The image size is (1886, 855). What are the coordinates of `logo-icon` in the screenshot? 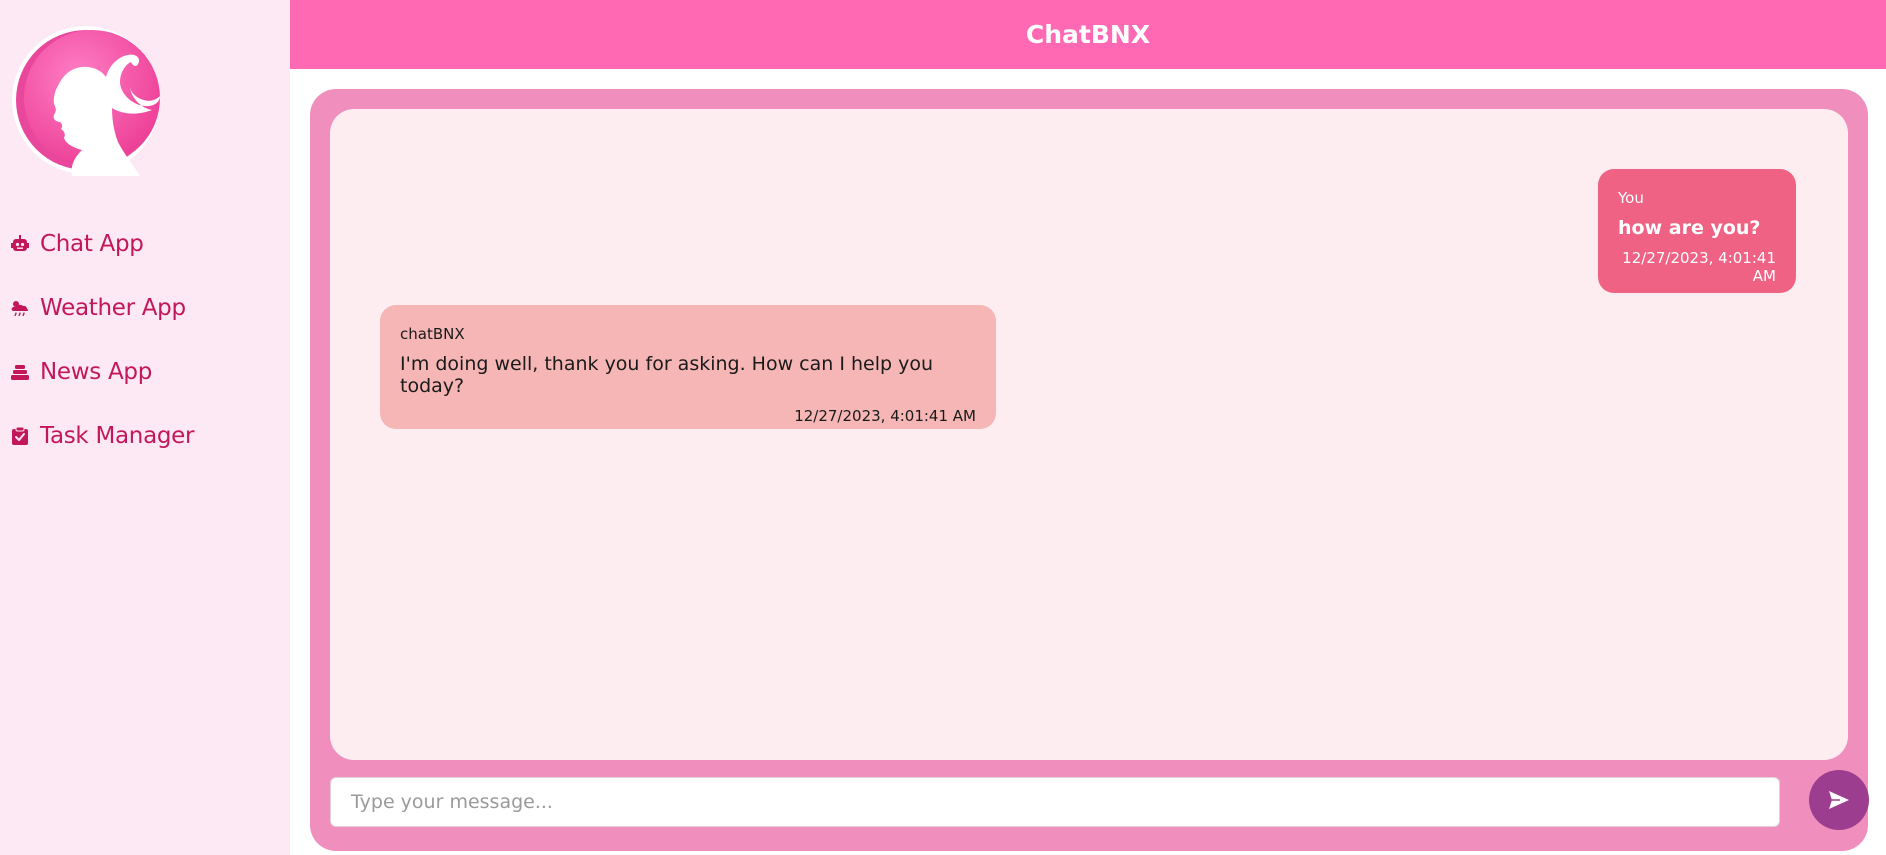 It's located at (86, 100).